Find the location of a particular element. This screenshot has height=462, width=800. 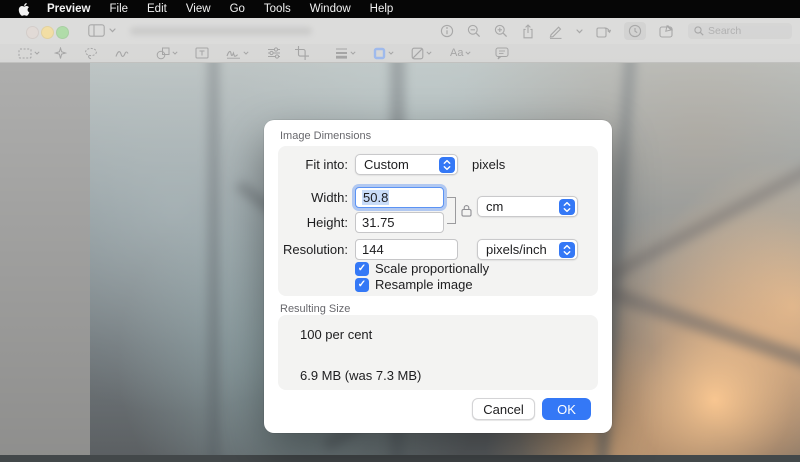

menu-item-edit: Edit is located at coordinates (157, 9).